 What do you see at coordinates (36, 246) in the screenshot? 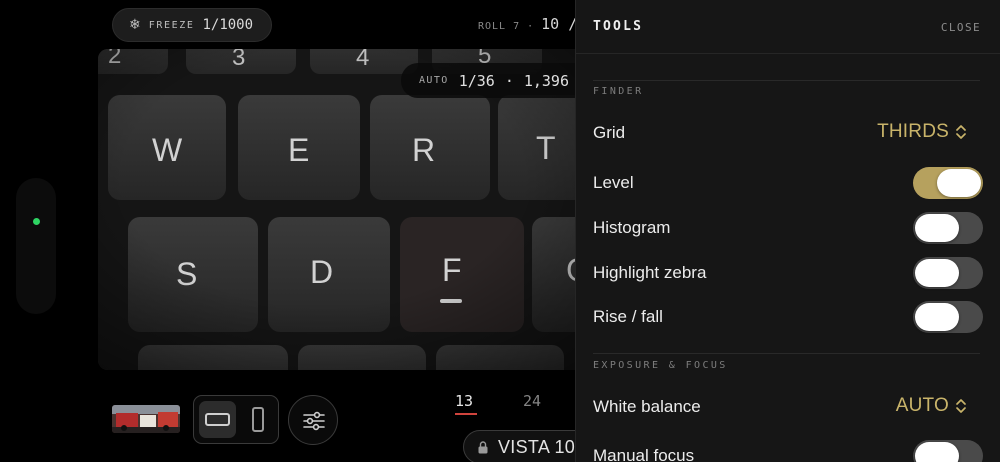
I see `side-rail` at bounding box center [36, 246].